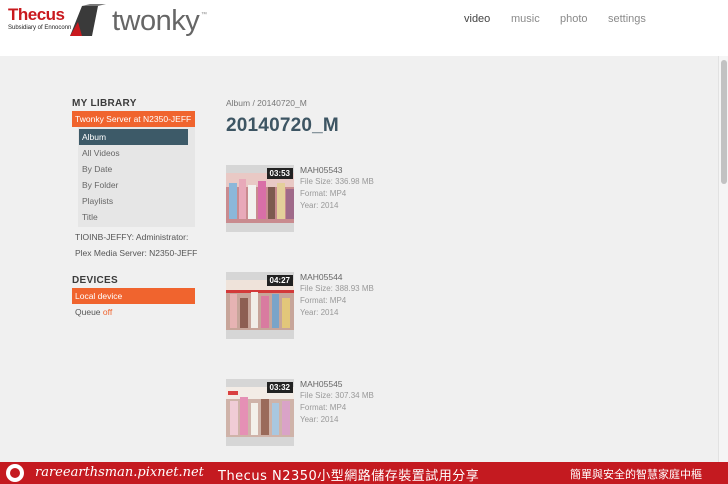 This screenshot has height=484, width=728. Describe the element at coordinates (88, 312) in the screenshot. I see `queue-label: Queue` at that location.